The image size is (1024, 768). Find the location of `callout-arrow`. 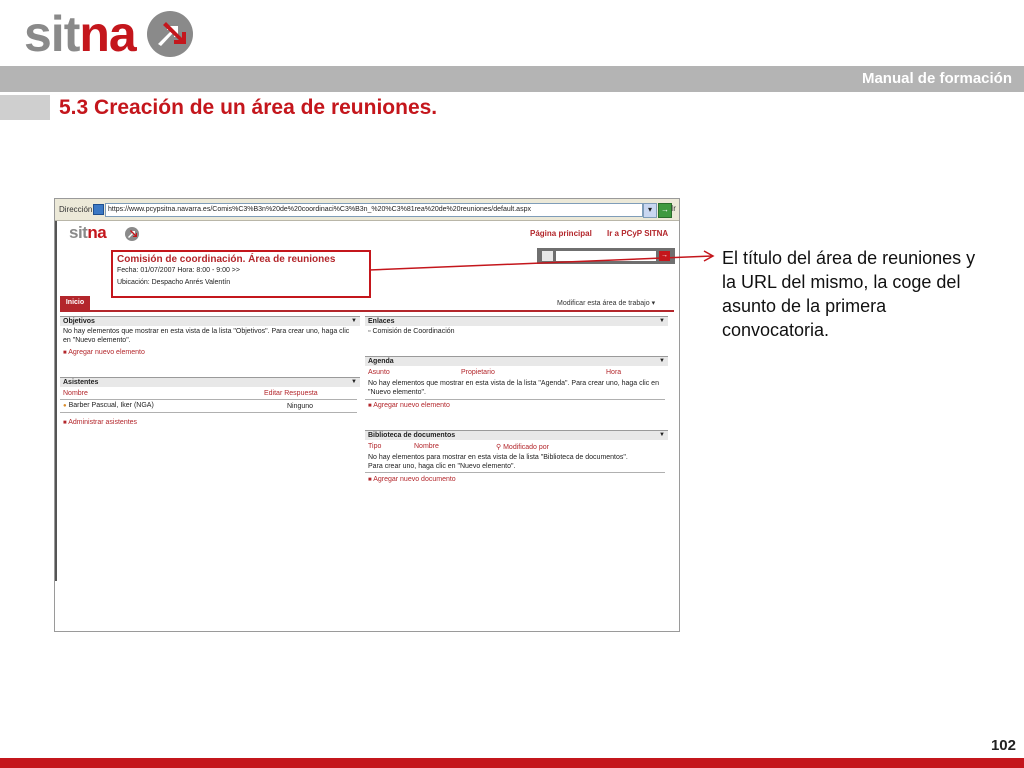

callout-arrow is located at coordinates (541, 260).